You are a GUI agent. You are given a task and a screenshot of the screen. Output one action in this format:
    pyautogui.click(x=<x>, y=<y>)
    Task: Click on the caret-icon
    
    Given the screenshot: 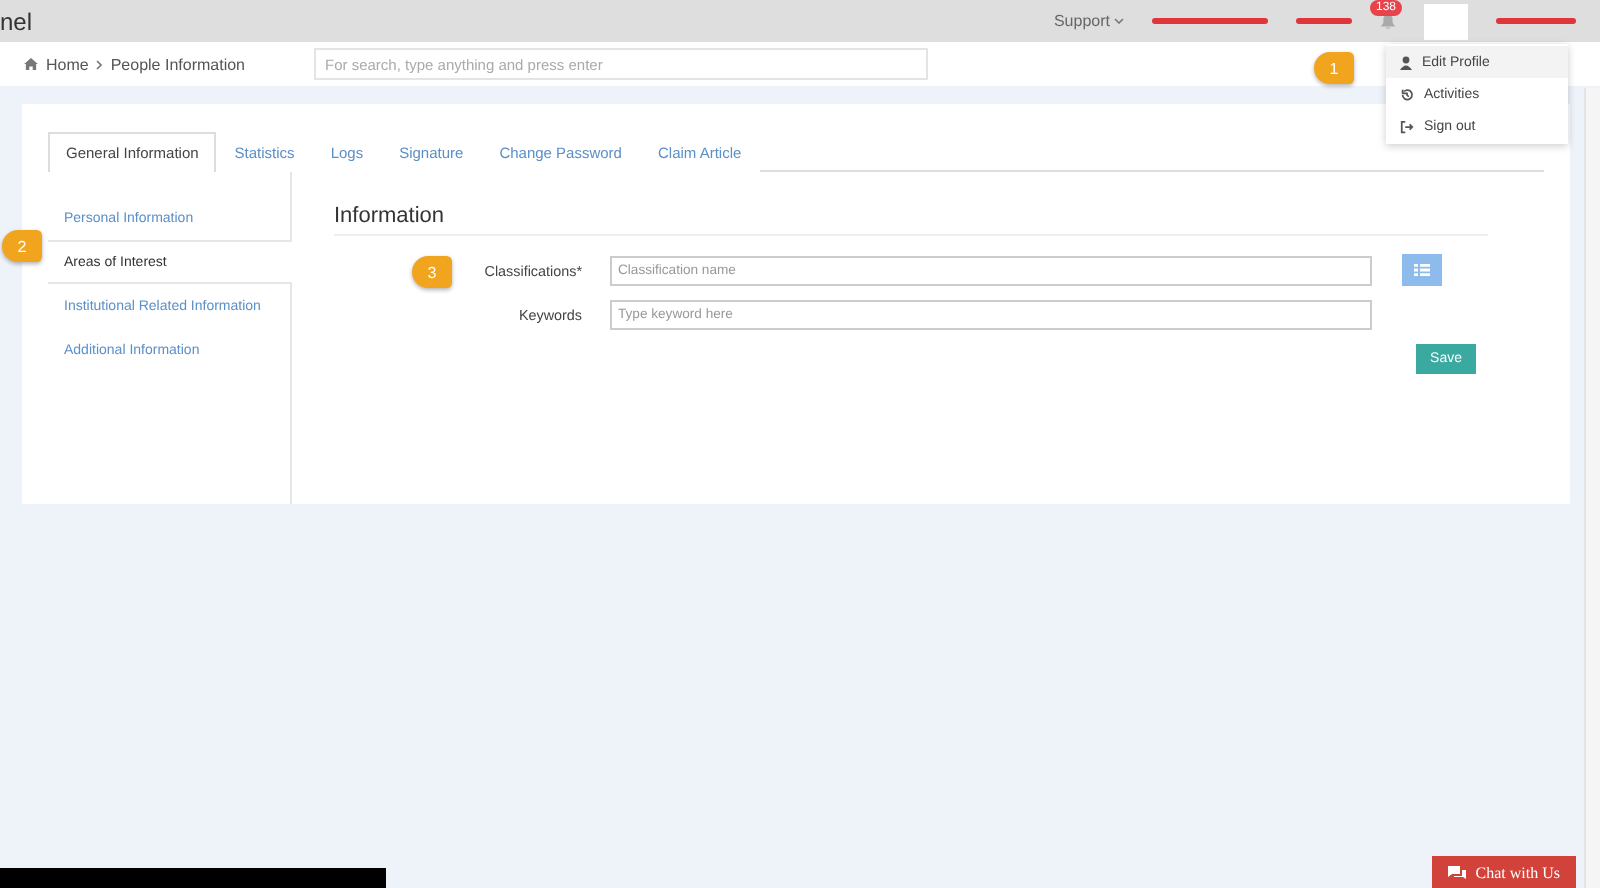 What is the action you would take?
    pyautogui.click(x=1119, y=21)
    